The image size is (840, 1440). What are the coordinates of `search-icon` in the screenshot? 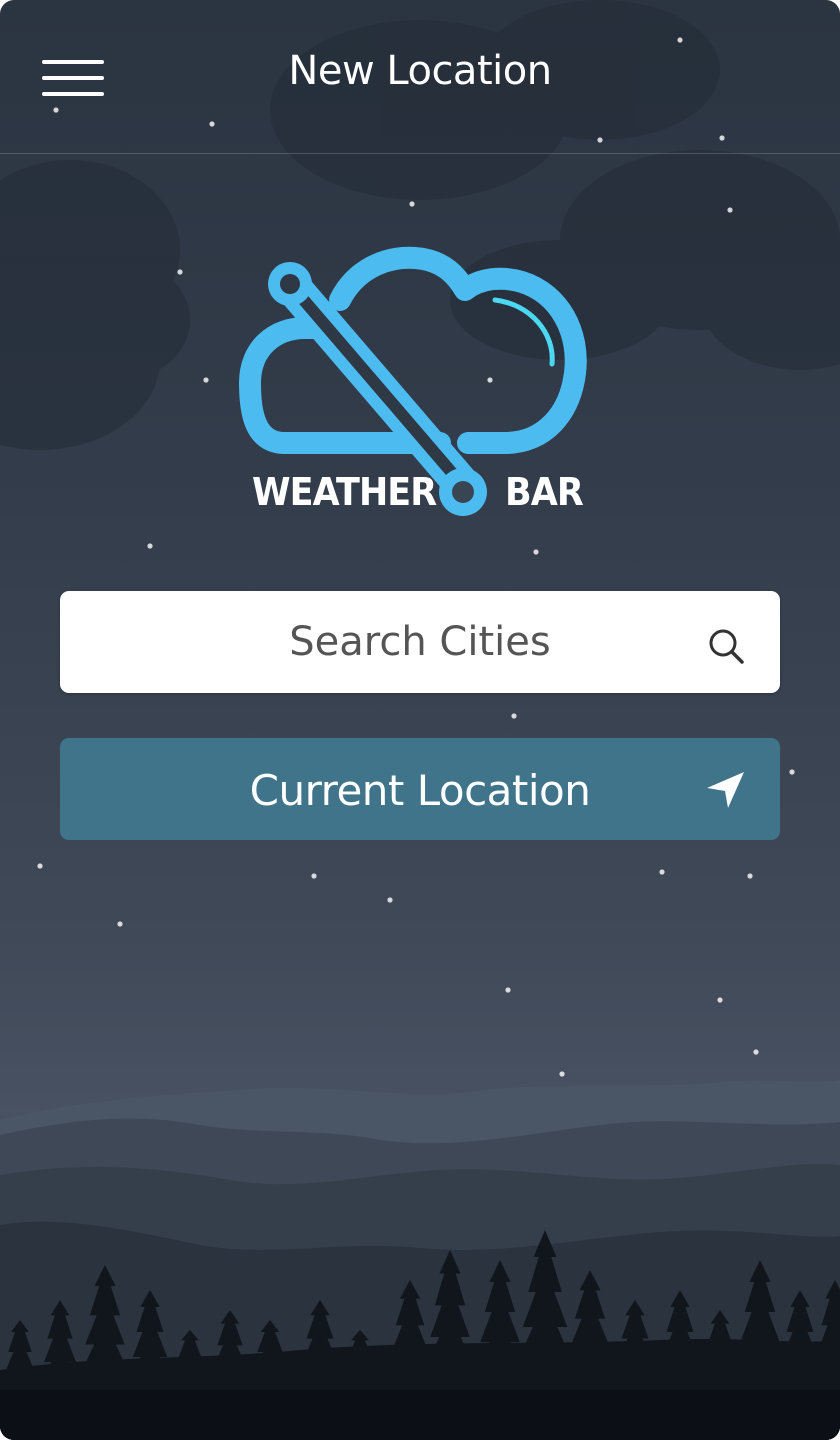 It's located at (726, 646).